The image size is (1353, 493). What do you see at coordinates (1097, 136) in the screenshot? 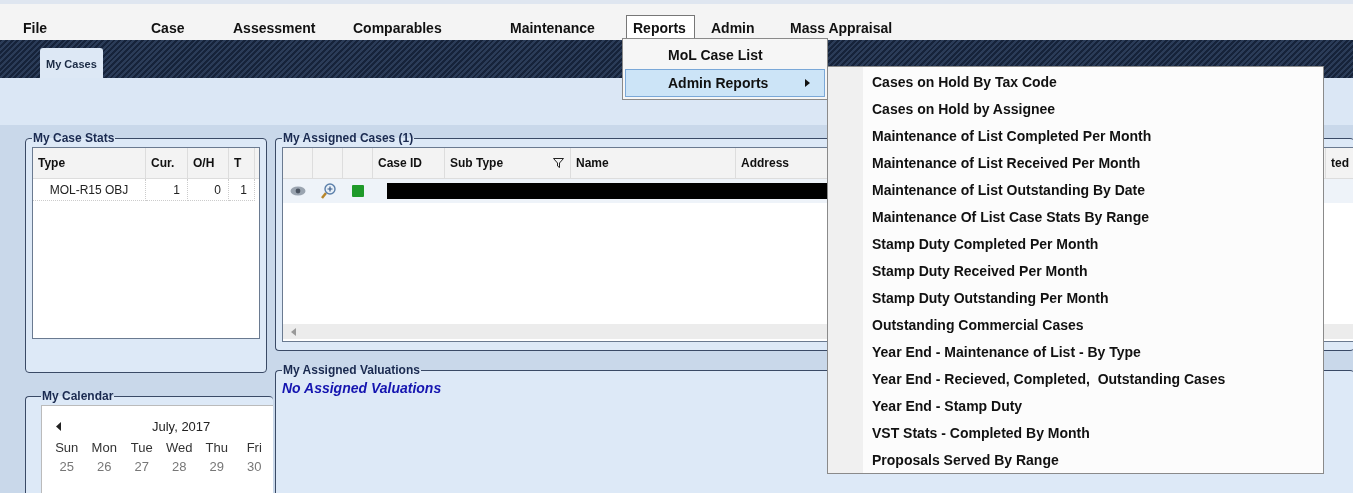
I see `menu-item: Maintenance of List Completed Per Month` at bounding box center [1097, 136].